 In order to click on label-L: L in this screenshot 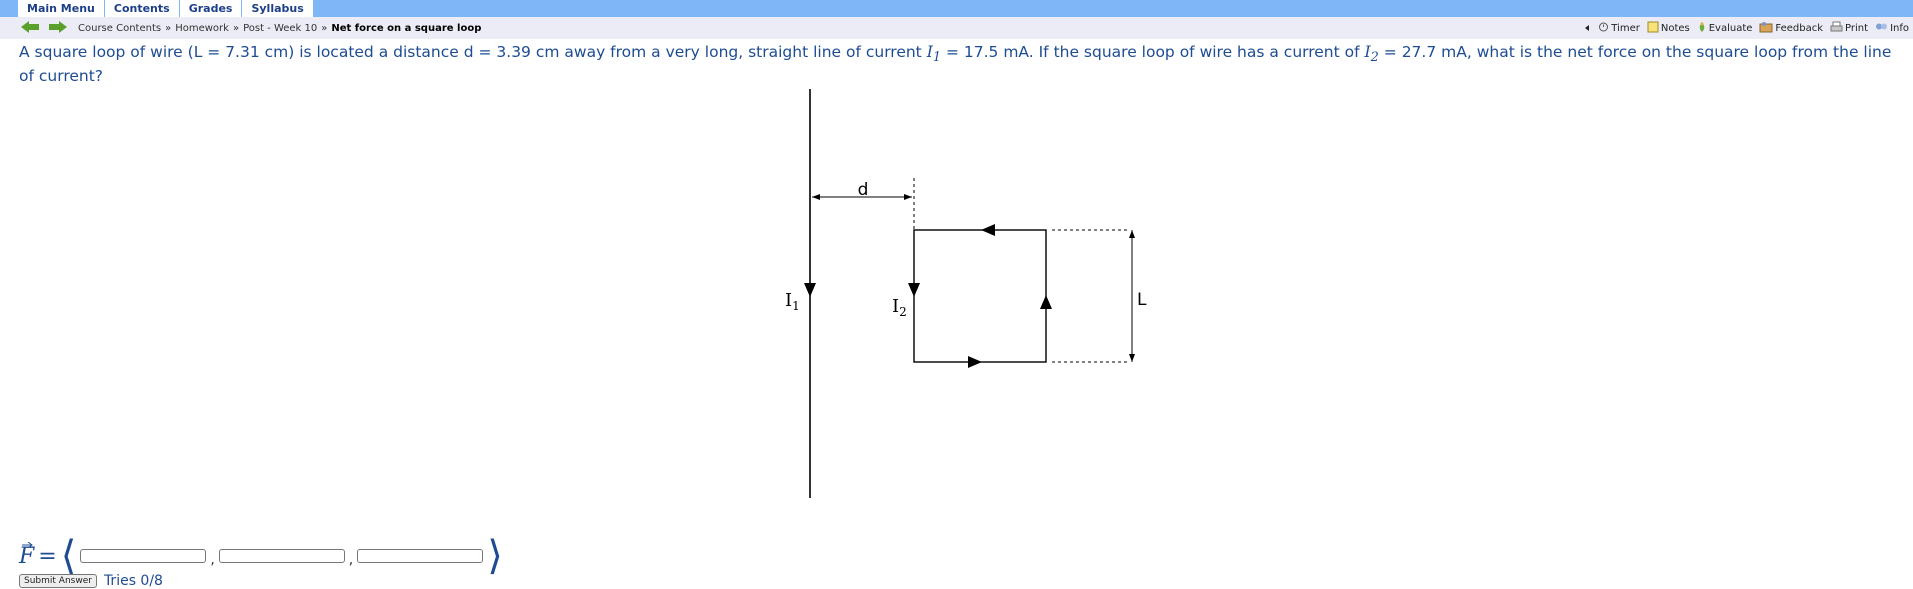, I will do `click(1142, 300)`.